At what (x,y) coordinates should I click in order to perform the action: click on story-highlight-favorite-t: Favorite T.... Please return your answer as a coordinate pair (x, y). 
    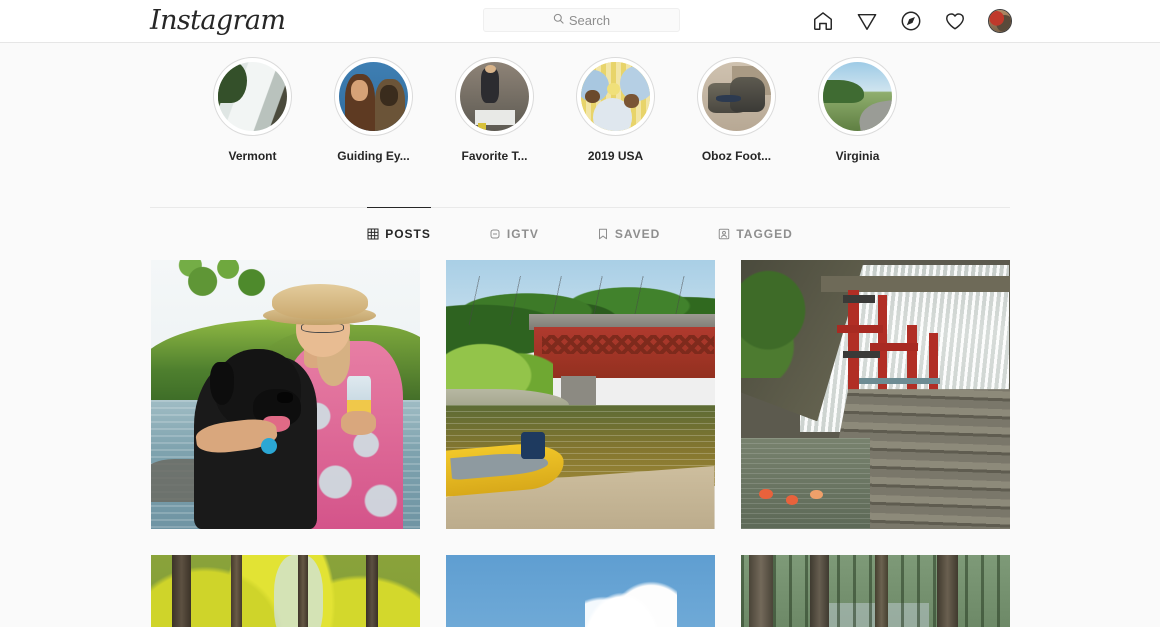
    Looking at the image, I should click on (494, 109).